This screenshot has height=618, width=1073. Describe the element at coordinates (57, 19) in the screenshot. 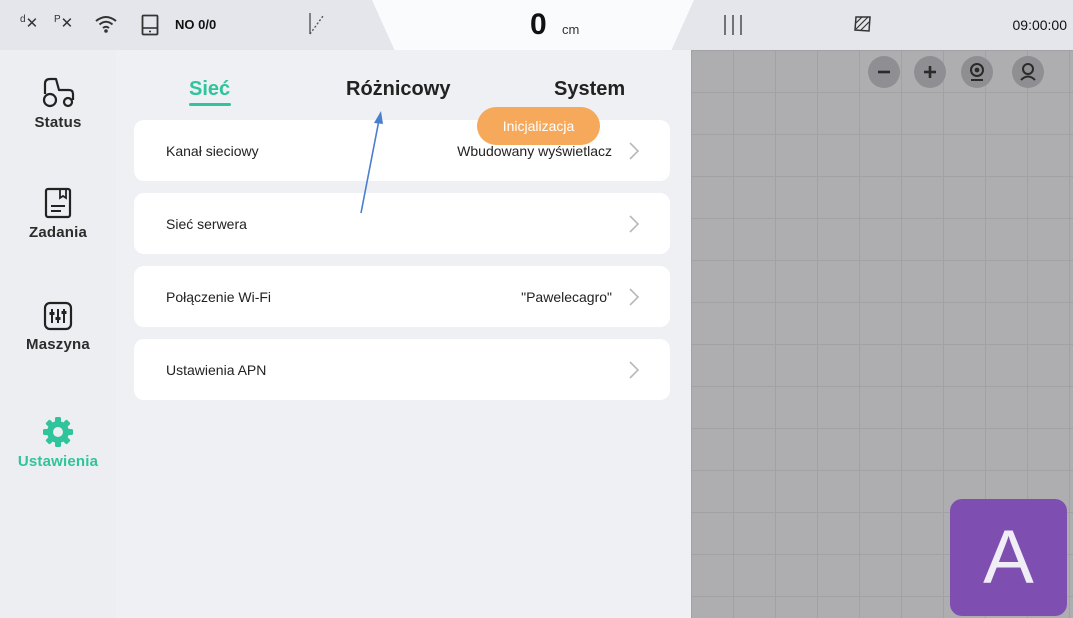

I see `pos-indicator-label: P` at that location.